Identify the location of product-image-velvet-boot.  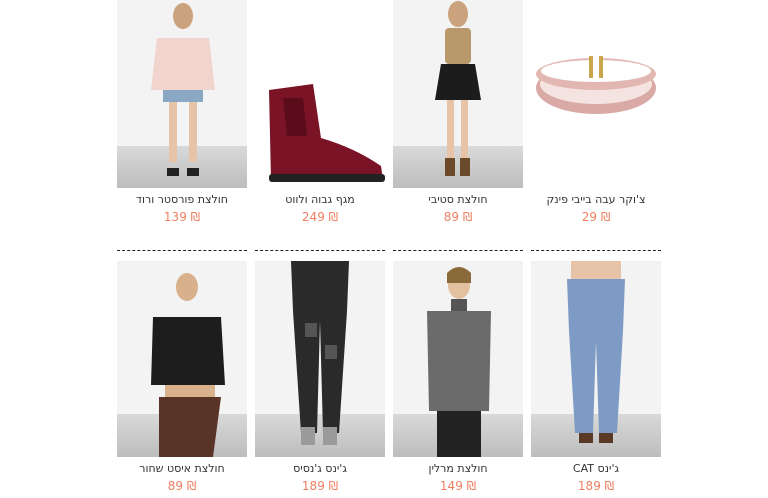
(320, 94).